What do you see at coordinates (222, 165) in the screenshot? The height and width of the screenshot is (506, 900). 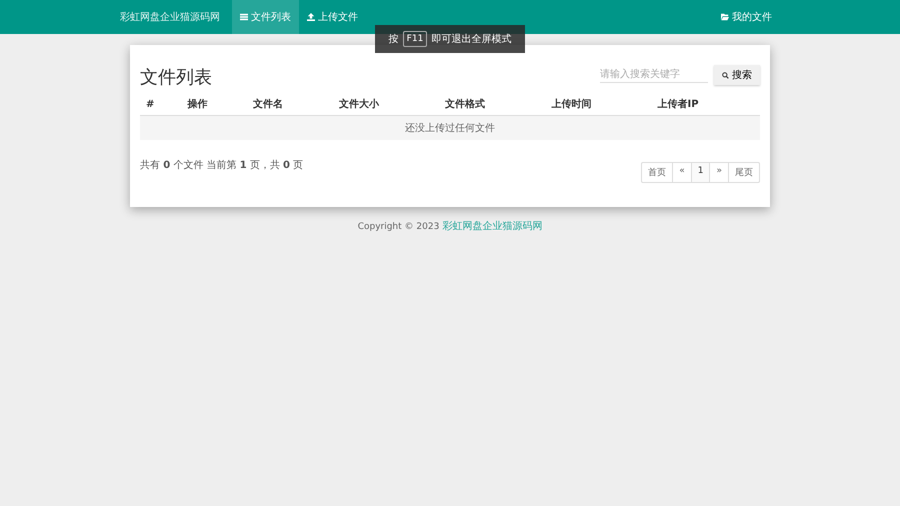 I see `page-summary: 共有 0 个文件 当前第 1 页，共 0 页` at bounding box center [222, 165].